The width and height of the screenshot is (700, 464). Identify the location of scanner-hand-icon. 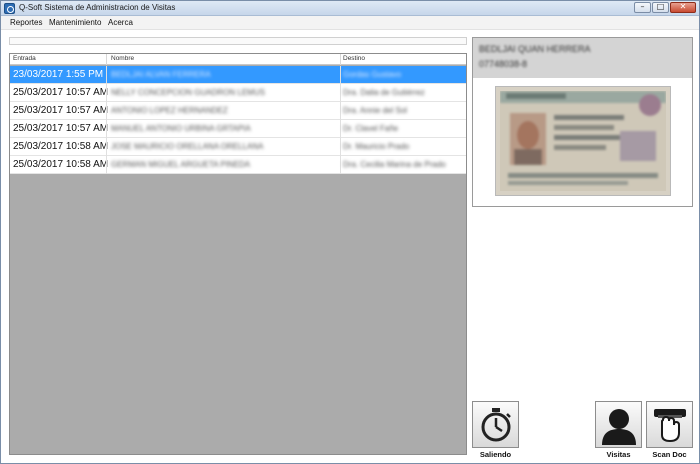
(669, 425).